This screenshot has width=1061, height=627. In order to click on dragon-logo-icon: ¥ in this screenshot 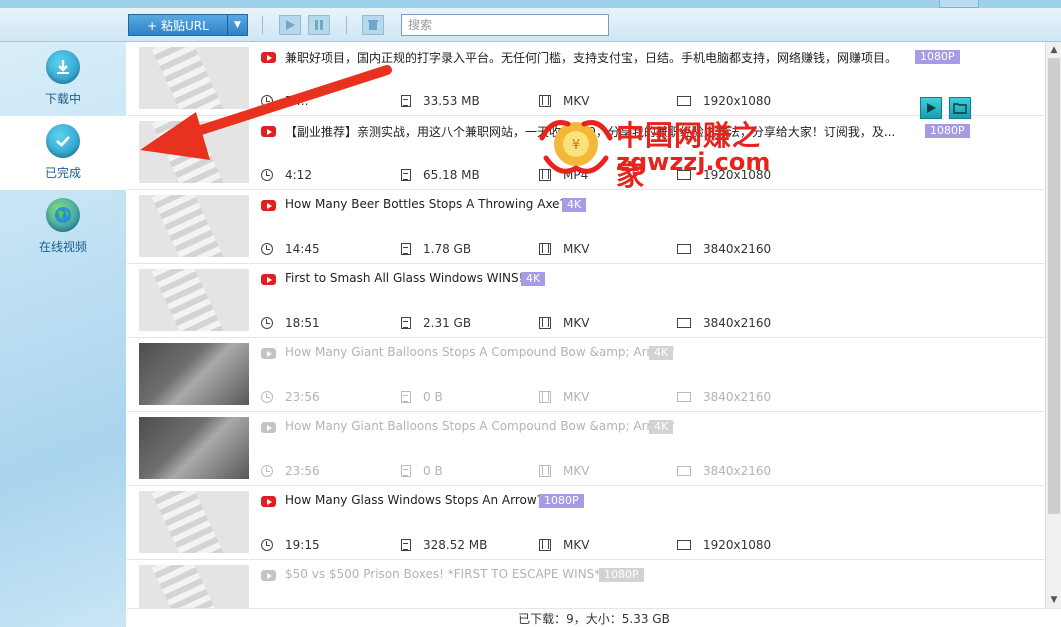, I will do `click(576, 147)`.